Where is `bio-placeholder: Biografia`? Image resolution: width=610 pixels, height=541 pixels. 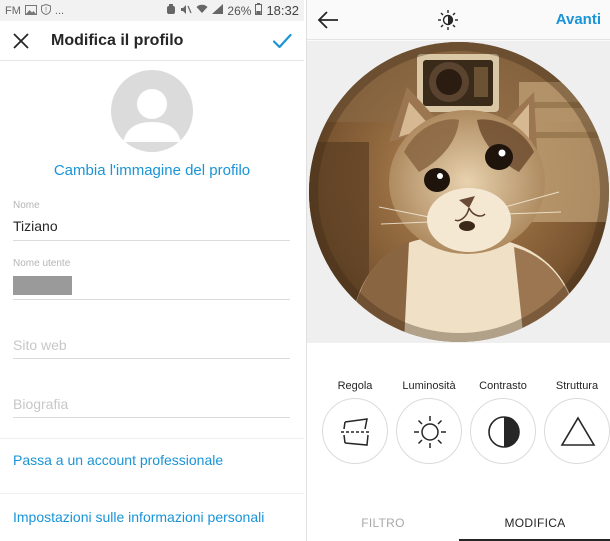
bio-placeholder: Biografia is located at coordinates (41, 404).